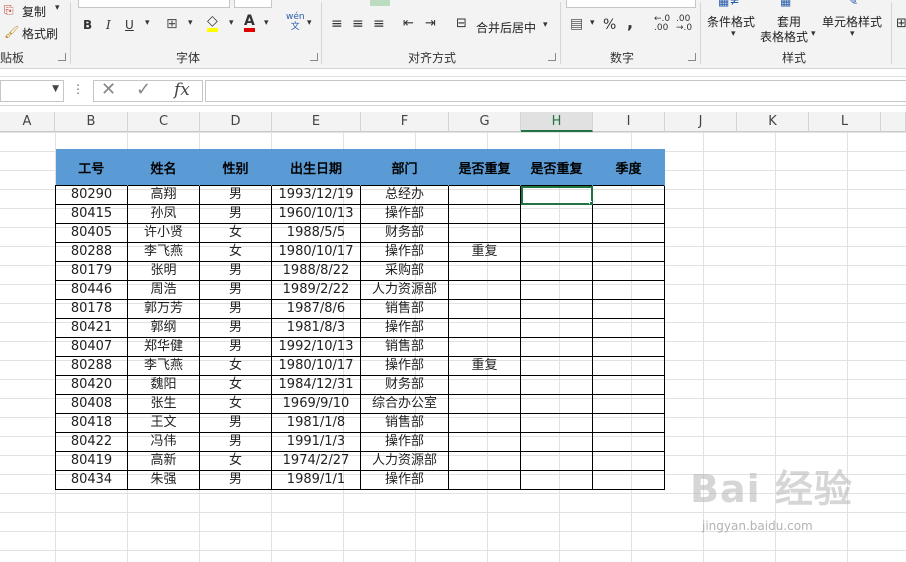  I want to click on column-header-k: K, so click(773, 122).